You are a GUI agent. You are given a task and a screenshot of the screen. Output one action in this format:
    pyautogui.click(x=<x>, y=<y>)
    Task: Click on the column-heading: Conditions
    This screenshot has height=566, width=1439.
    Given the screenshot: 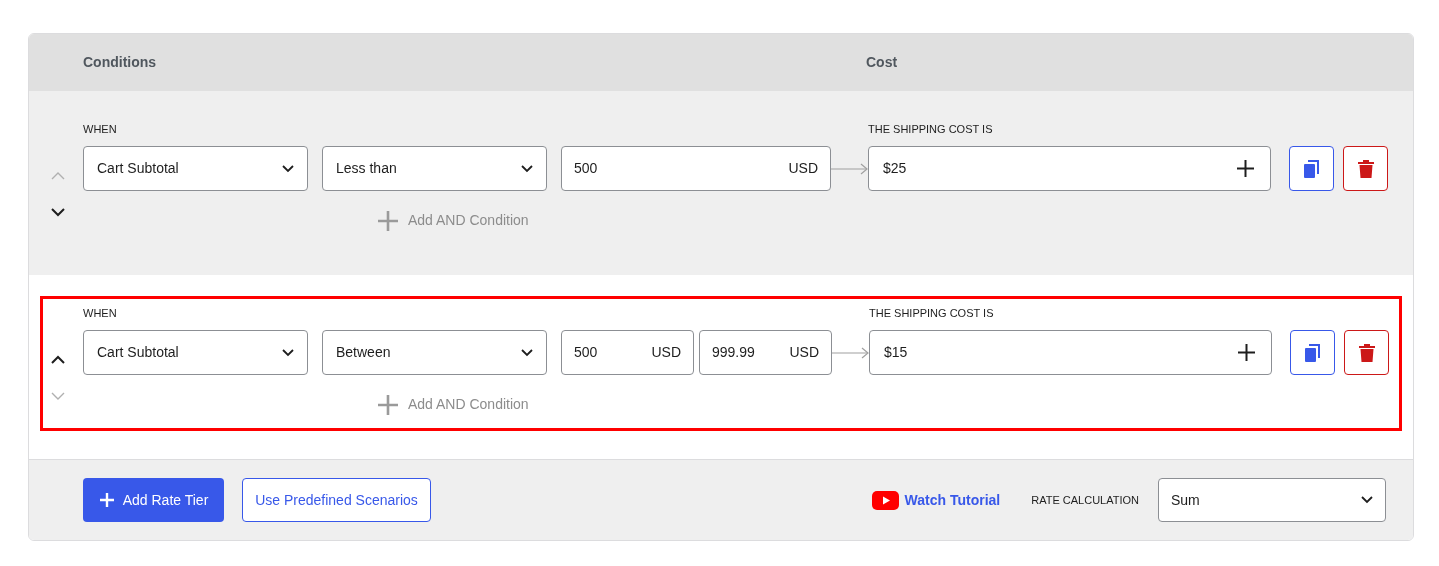 What is the action you would take?
    pyautogui.click(x=120, y=62)
    